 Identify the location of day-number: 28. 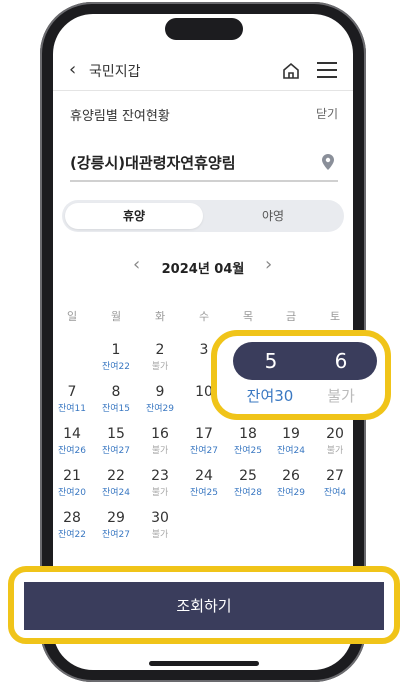
(72, 518).